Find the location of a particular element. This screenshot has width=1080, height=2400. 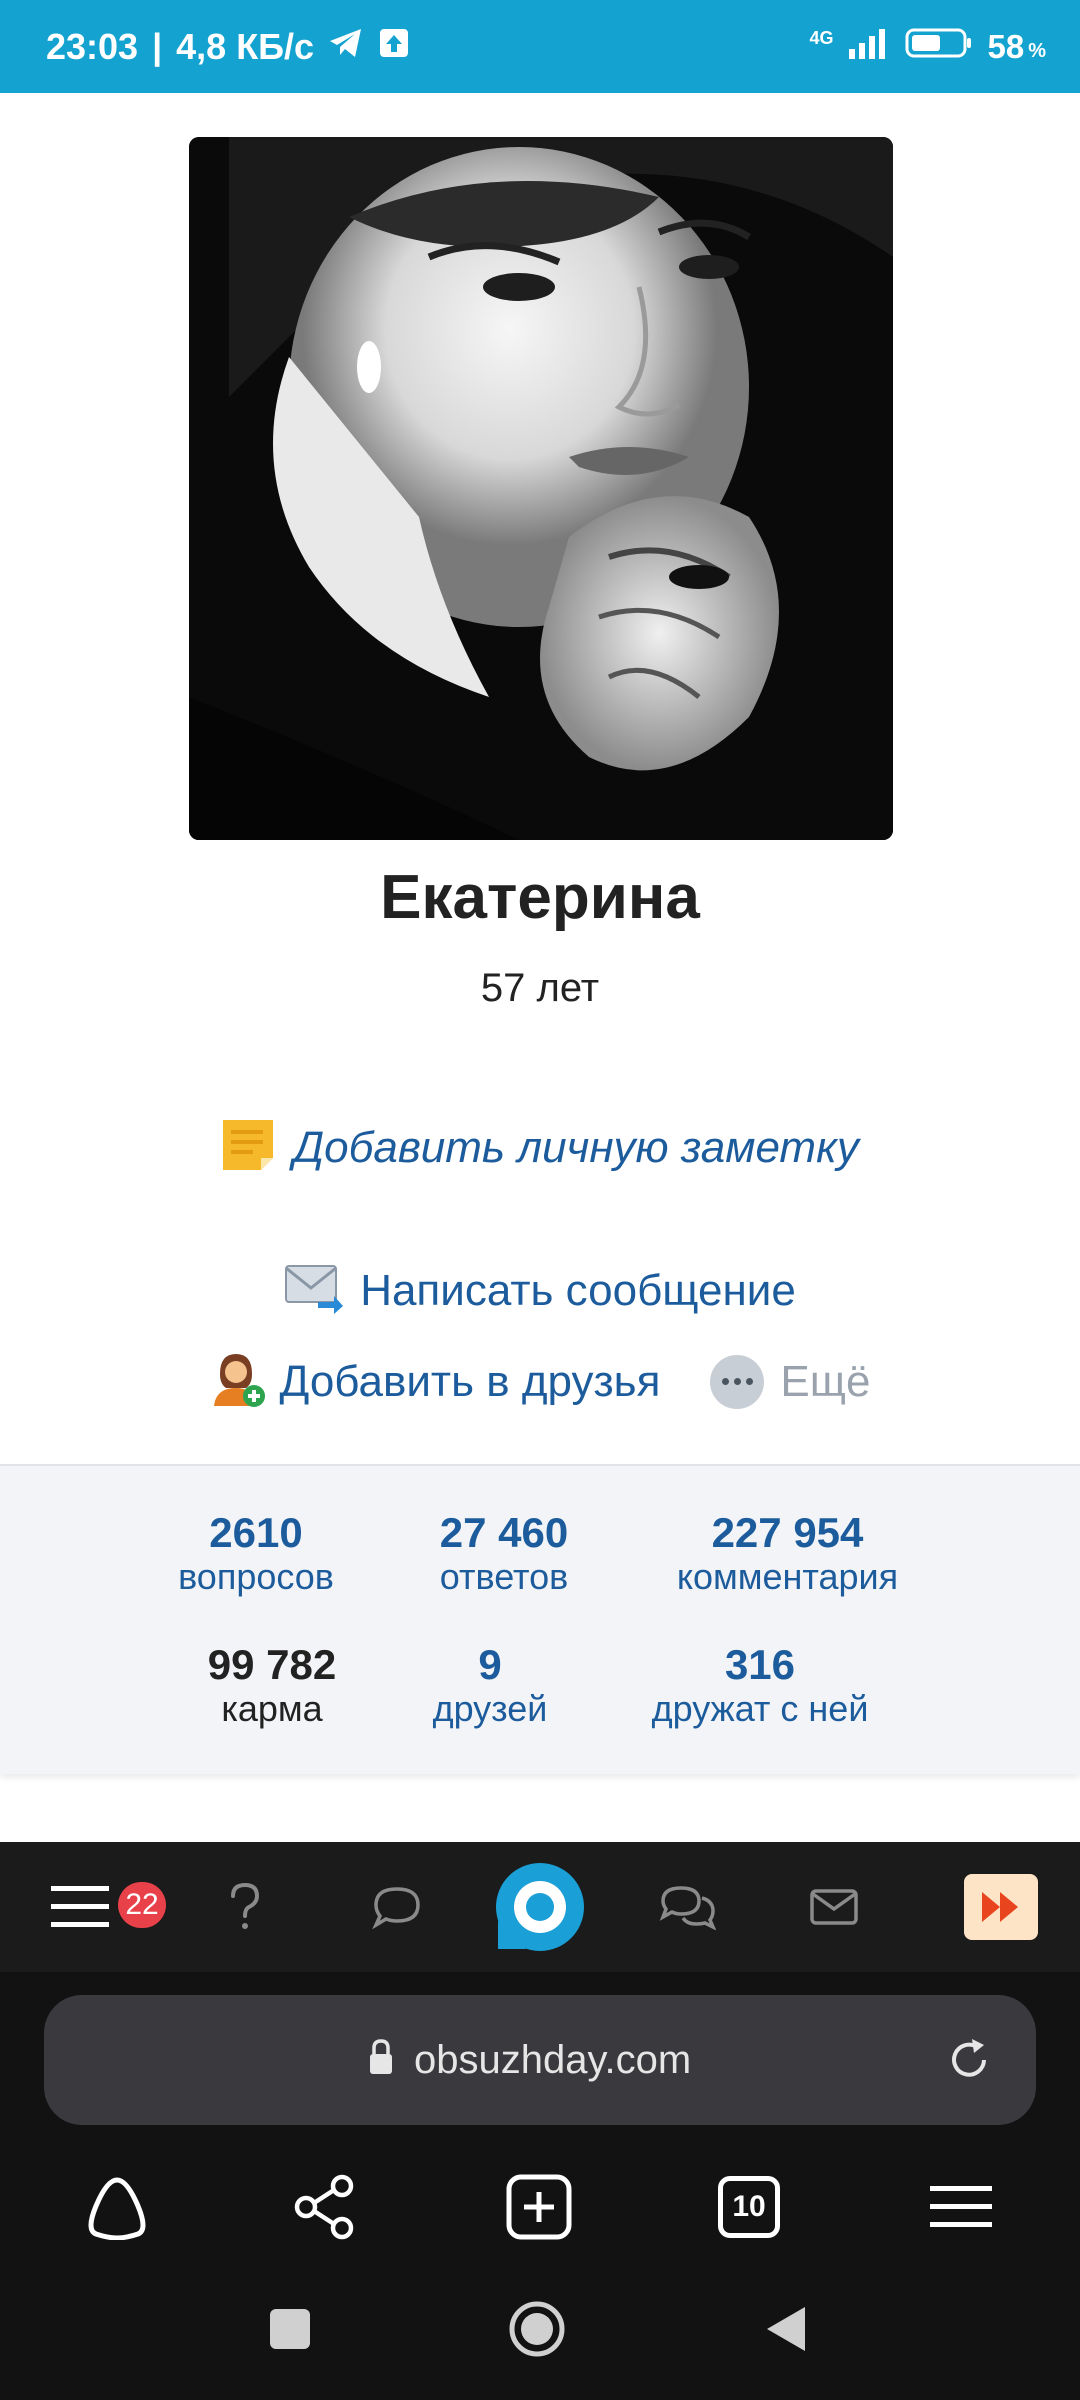

chat-bubble-icon is located at coordinates (396, 1908).